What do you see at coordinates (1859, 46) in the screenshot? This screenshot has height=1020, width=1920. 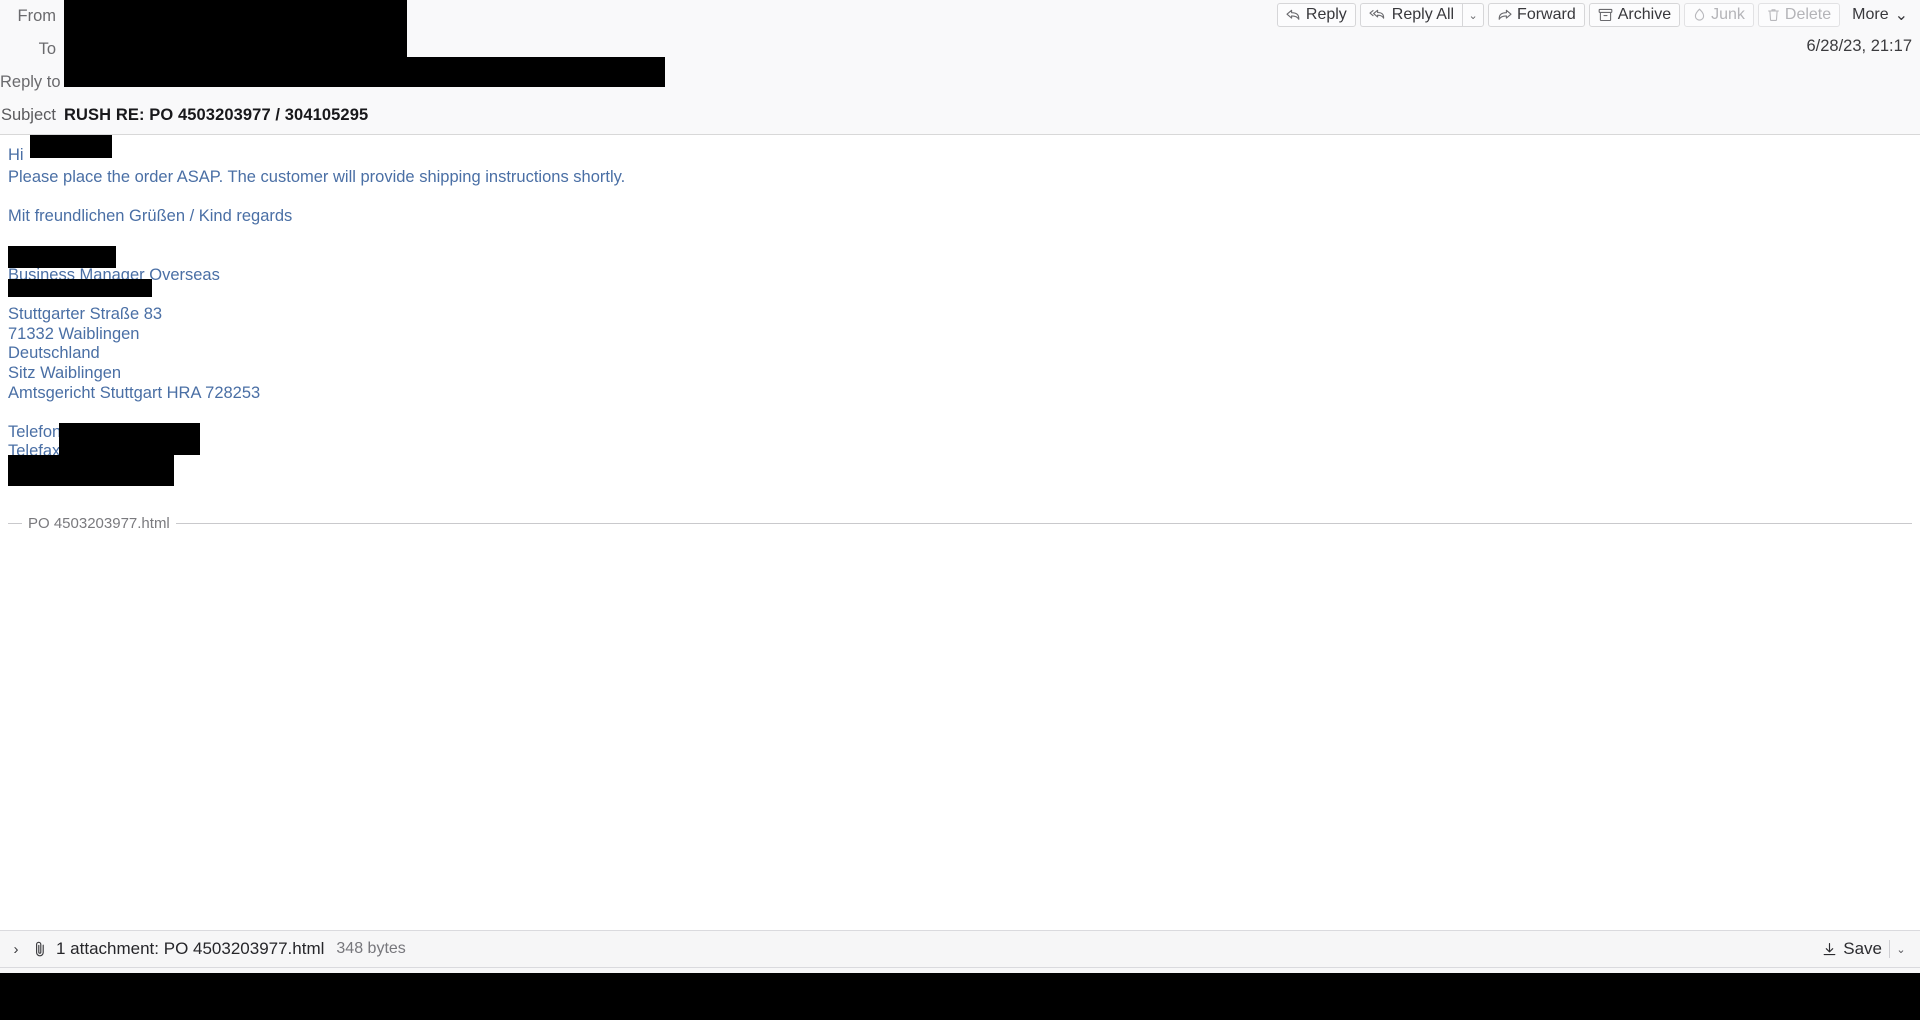 I see `message-date: 6/28/23, 21:17` at bounding box center [1859, 46].